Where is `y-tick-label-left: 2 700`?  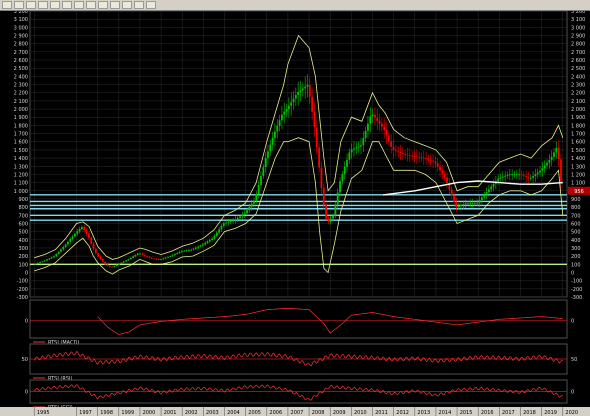 y-tick-label-left: 2 700 is located at coordinates (21, 53).